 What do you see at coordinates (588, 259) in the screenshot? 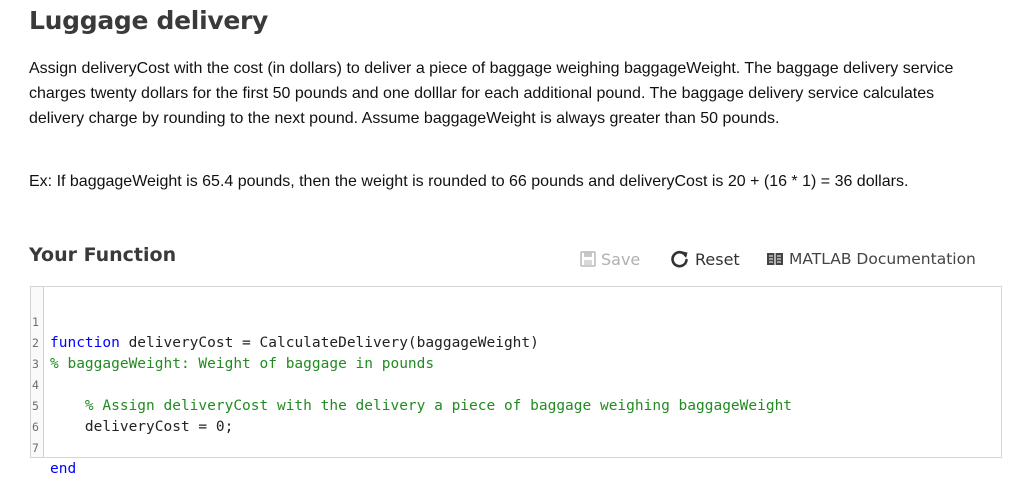
I see `floppy-disk-icon` at bounding box center [588, 259].